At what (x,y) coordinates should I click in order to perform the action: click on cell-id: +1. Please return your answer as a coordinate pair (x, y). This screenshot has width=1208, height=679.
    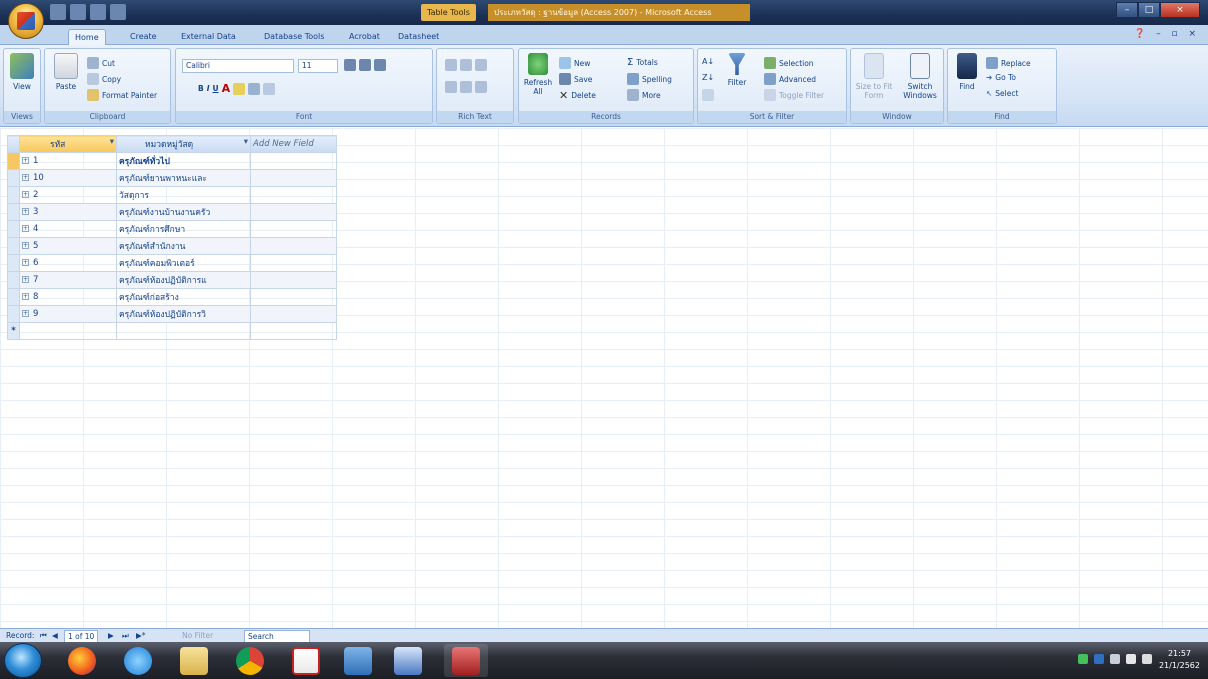
    Looking at the image, I should click on (68, 161).